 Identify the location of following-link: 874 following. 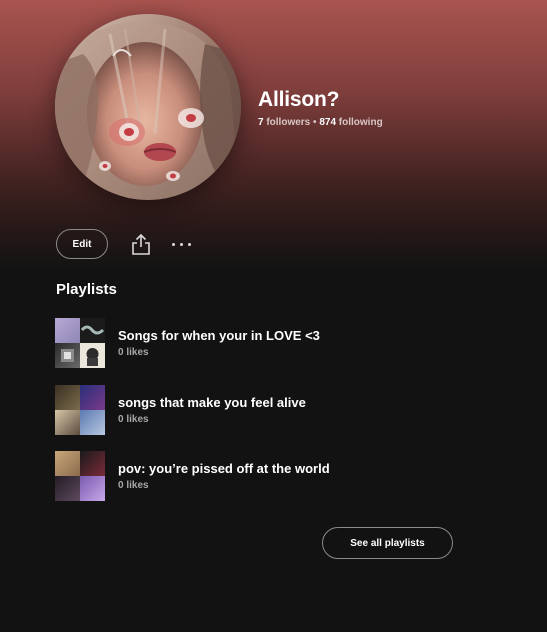
(350, 122).